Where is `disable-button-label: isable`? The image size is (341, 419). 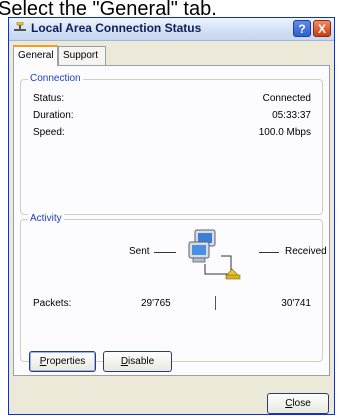
disable-button-label: isable is located at coordinates (141, 361).